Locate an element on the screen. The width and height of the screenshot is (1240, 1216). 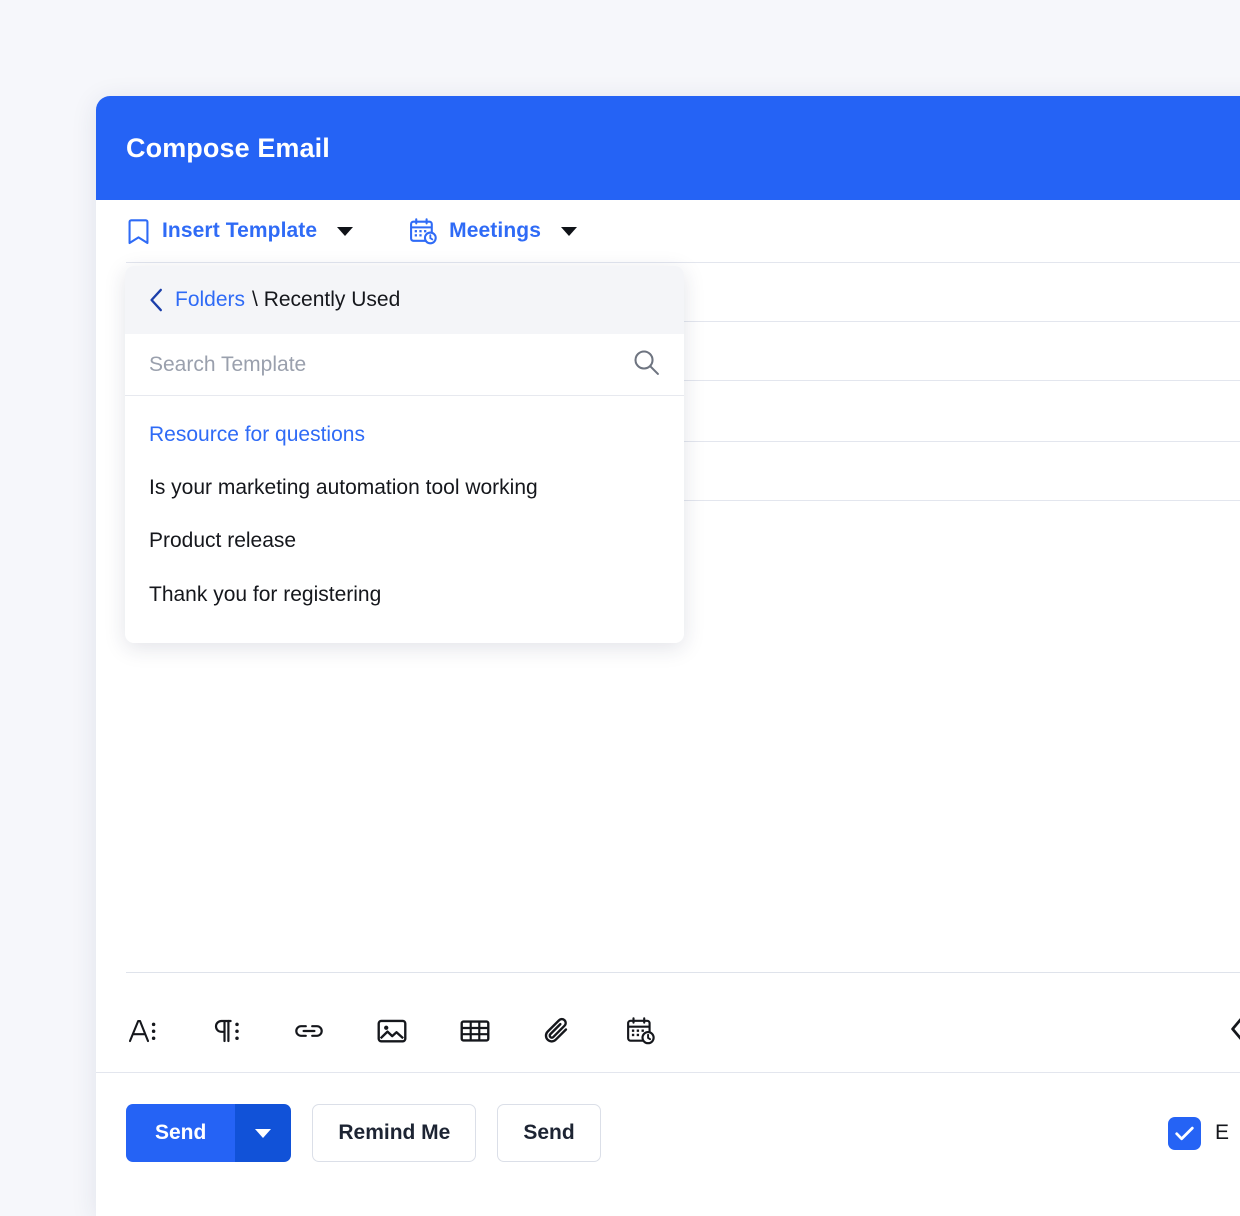
meetings-button: Meetings is located at coordinates (493, 231).